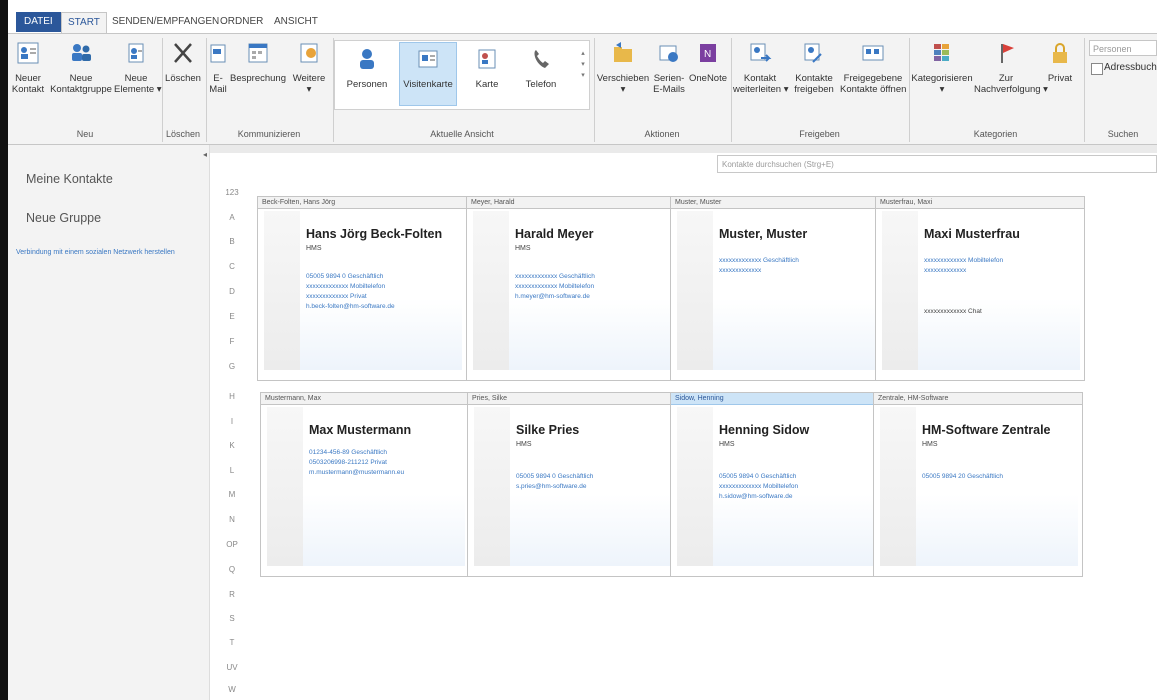 The width and height of the screenshot is (1157, 700). What do you see at coordinates (775, 203) in the screenshot?
I see `card-header: Muster, Muster` at bounding box center [775, 203].